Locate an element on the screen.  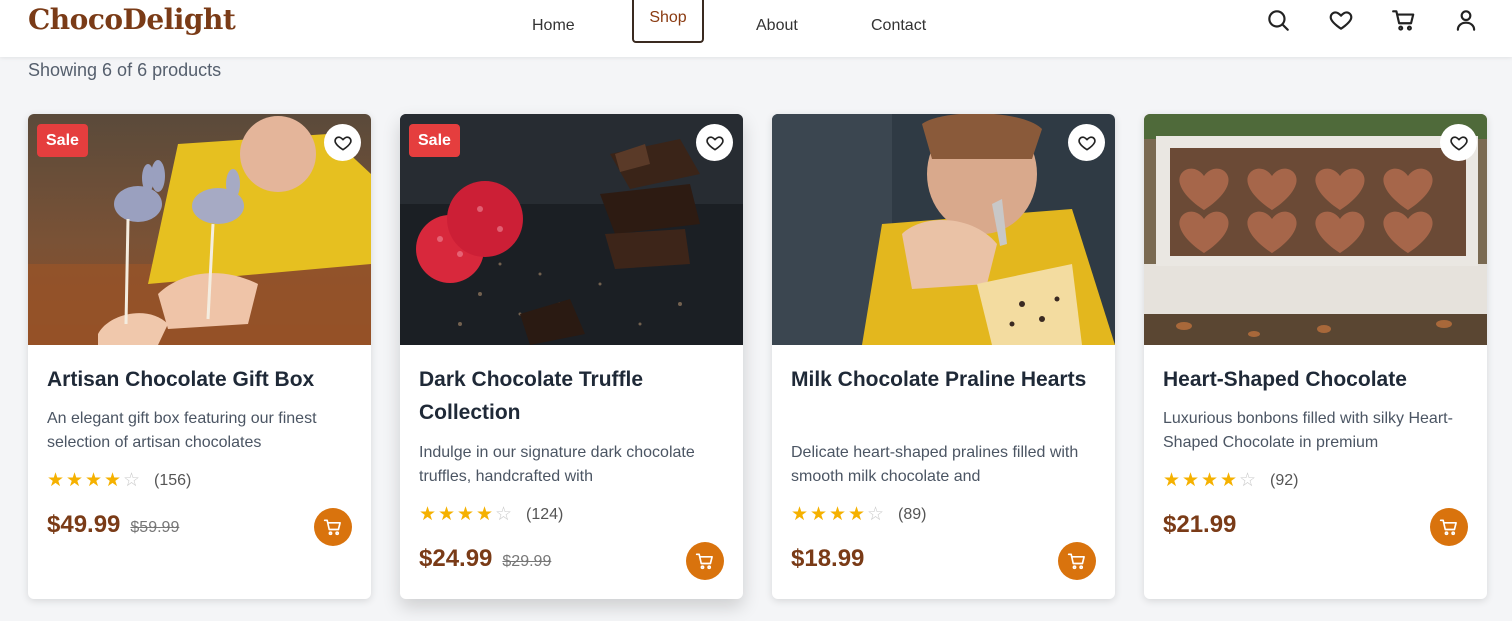
nav-contact: Contact is located at coordinates (898, 26).